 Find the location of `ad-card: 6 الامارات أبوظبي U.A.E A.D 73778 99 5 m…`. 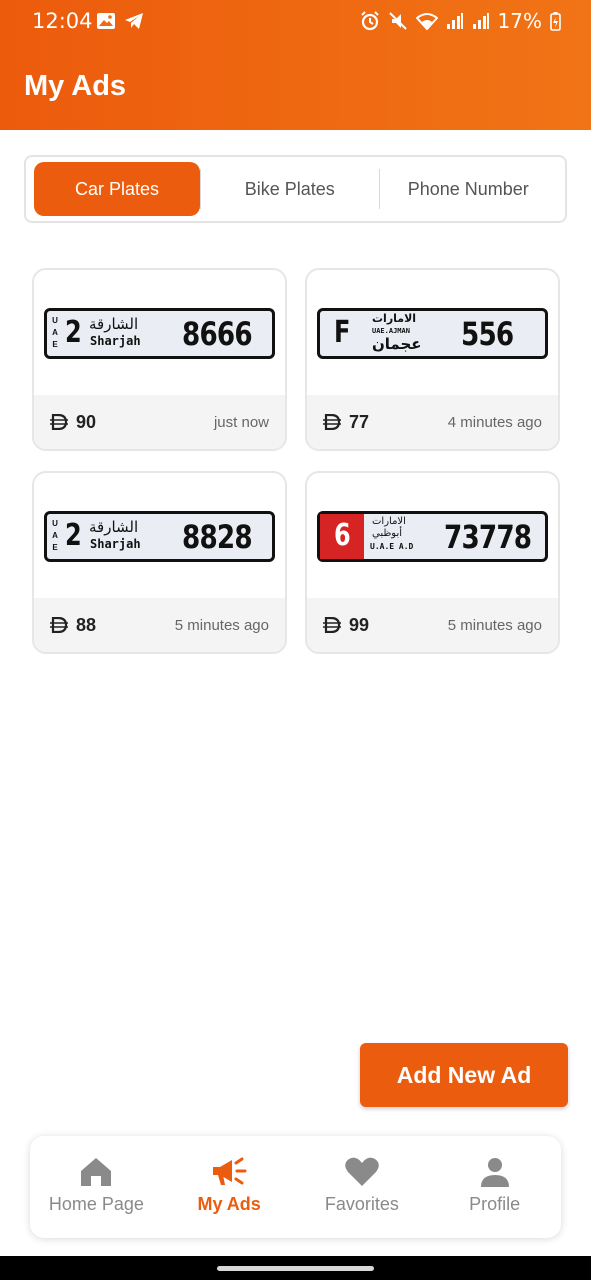

ad-card: 6 الامارات أبوظبي U.A.E A.D 73778 99 5 m… is located at coordinates (432, 562).